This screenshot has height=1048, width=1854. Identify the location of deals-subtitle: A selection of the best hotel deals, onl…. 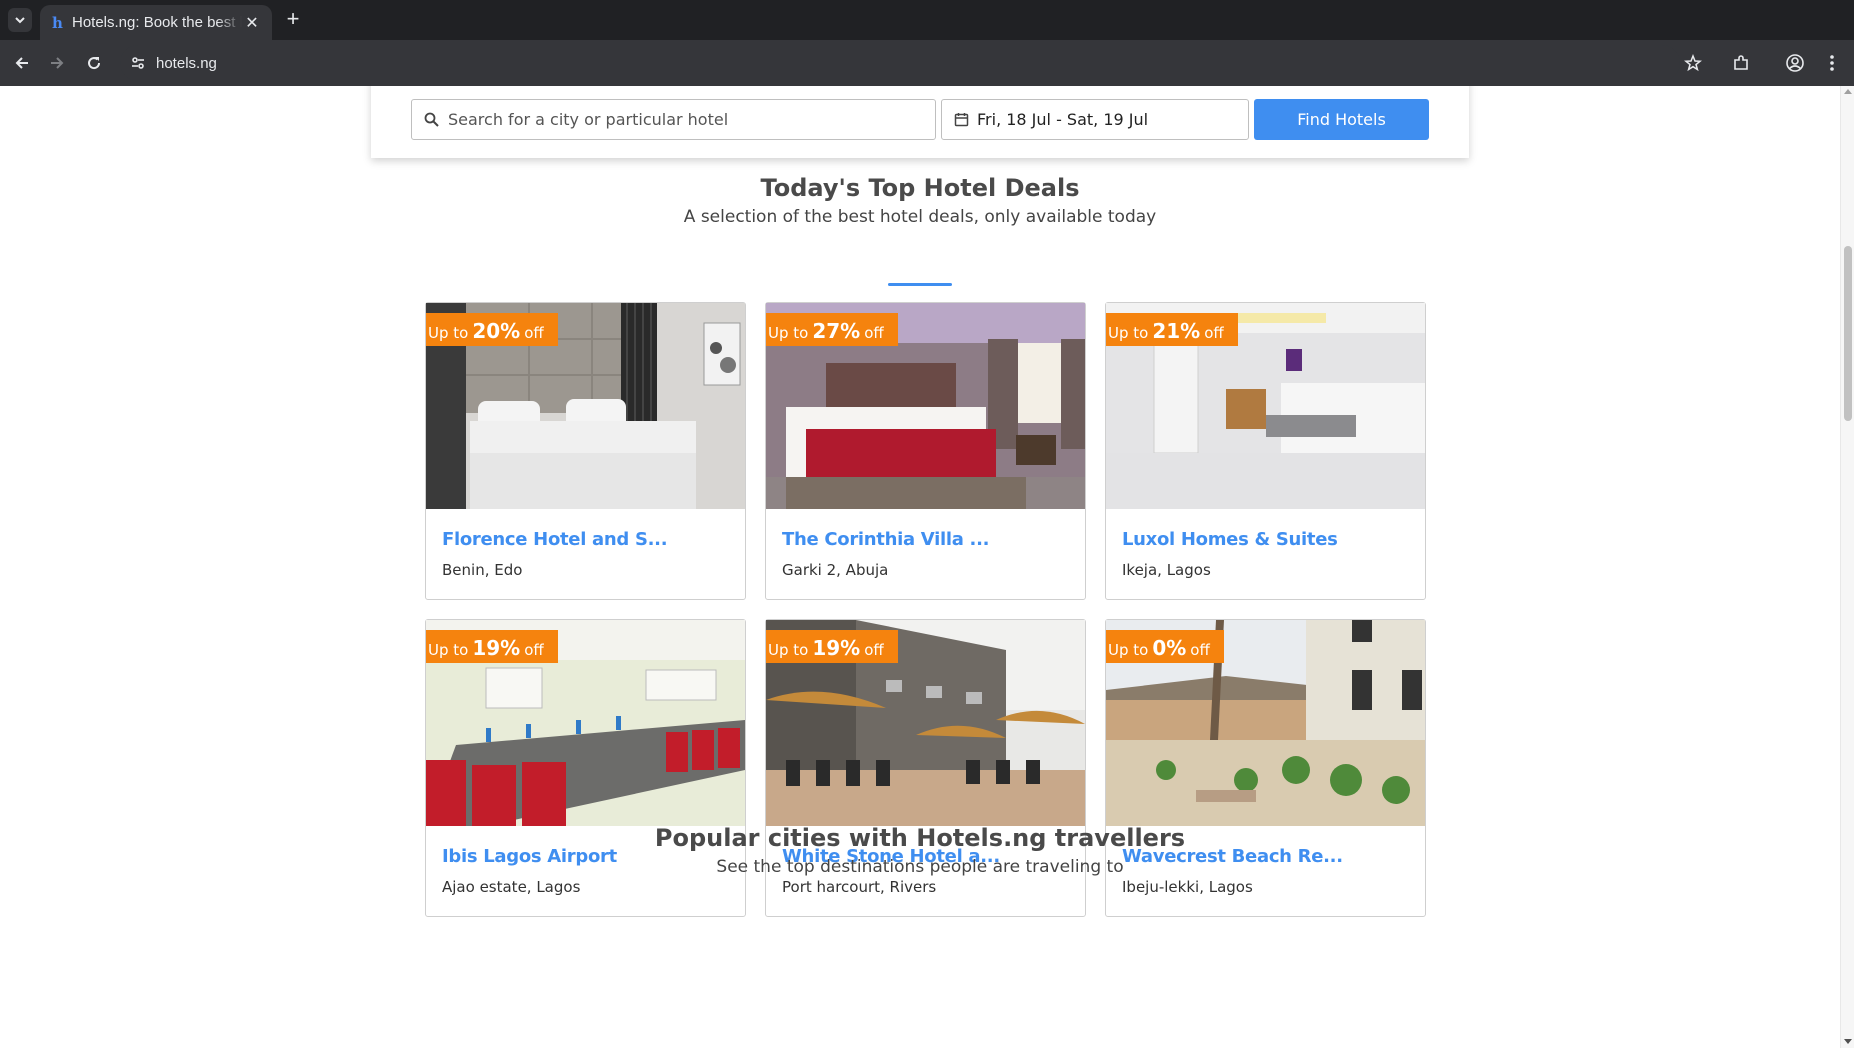
(920, 217).